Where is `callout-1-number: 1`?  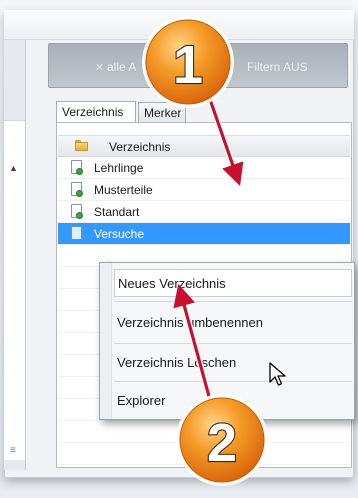
callout-1-number: 1 is located at coordinates (188, 65).